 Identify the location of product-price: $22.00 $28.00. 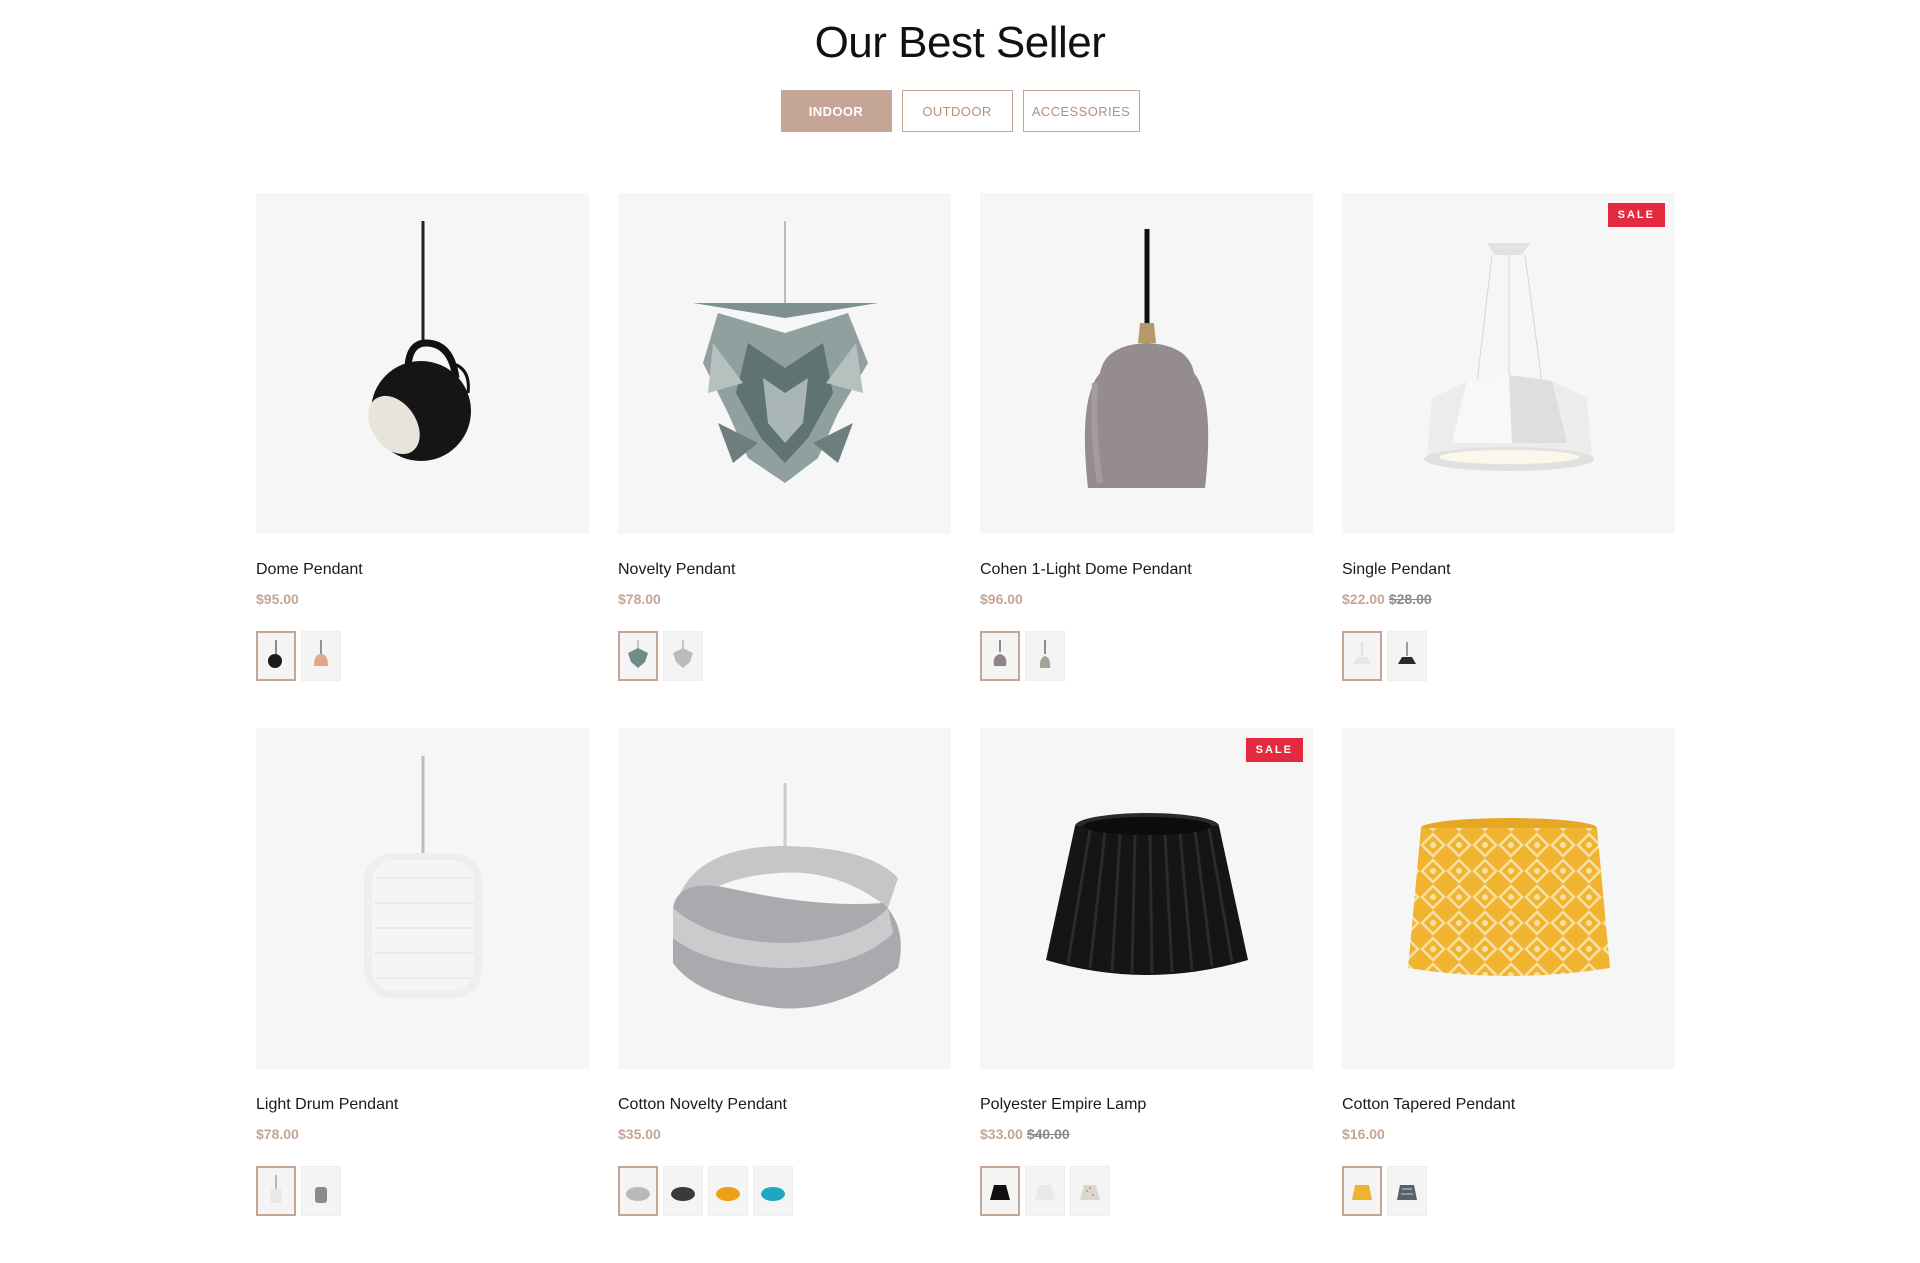
(1508, 600).